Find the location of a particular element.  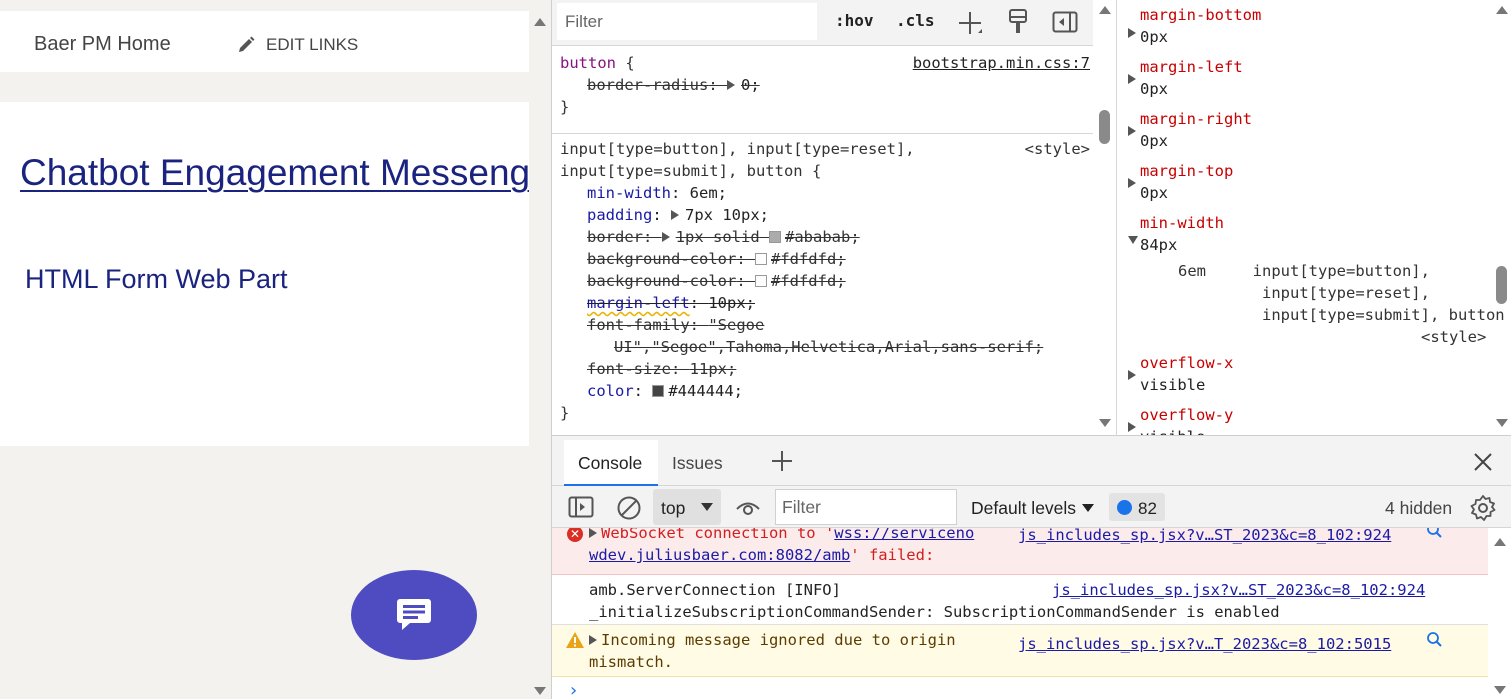

sidebar-toggle-icon is located at coordinates (581, 507).